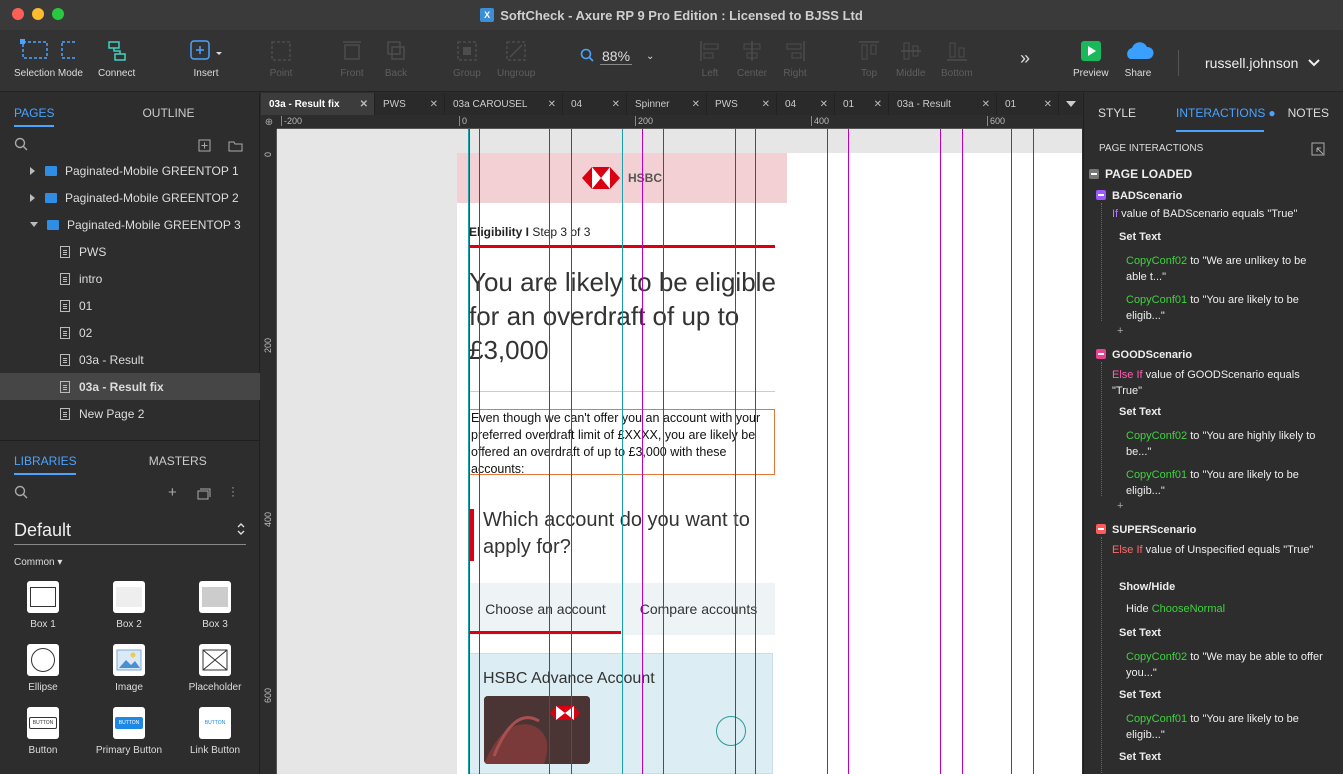 The image size is (1343, 774). I want to click on case-condition: If value of BADScenario equals "True", so click(1204, 214).